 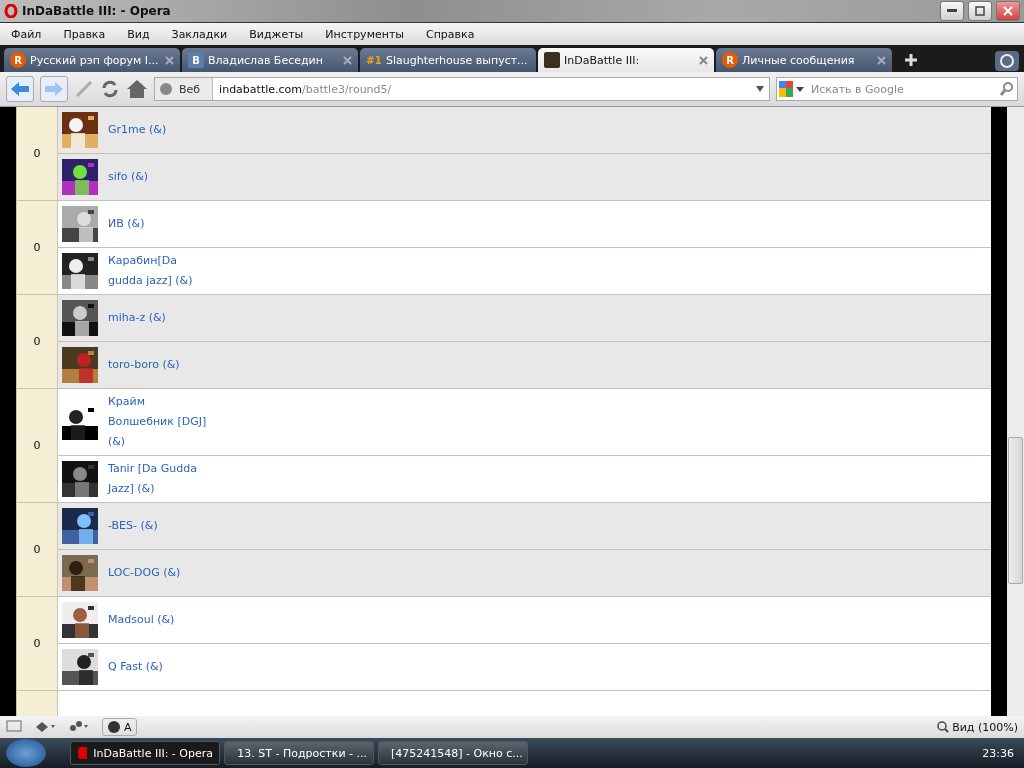 What do you see at coordinates (141, 620) in the screenshot?
I see `participant-link: Madsoul (&)` at bounding box center [141, 620].